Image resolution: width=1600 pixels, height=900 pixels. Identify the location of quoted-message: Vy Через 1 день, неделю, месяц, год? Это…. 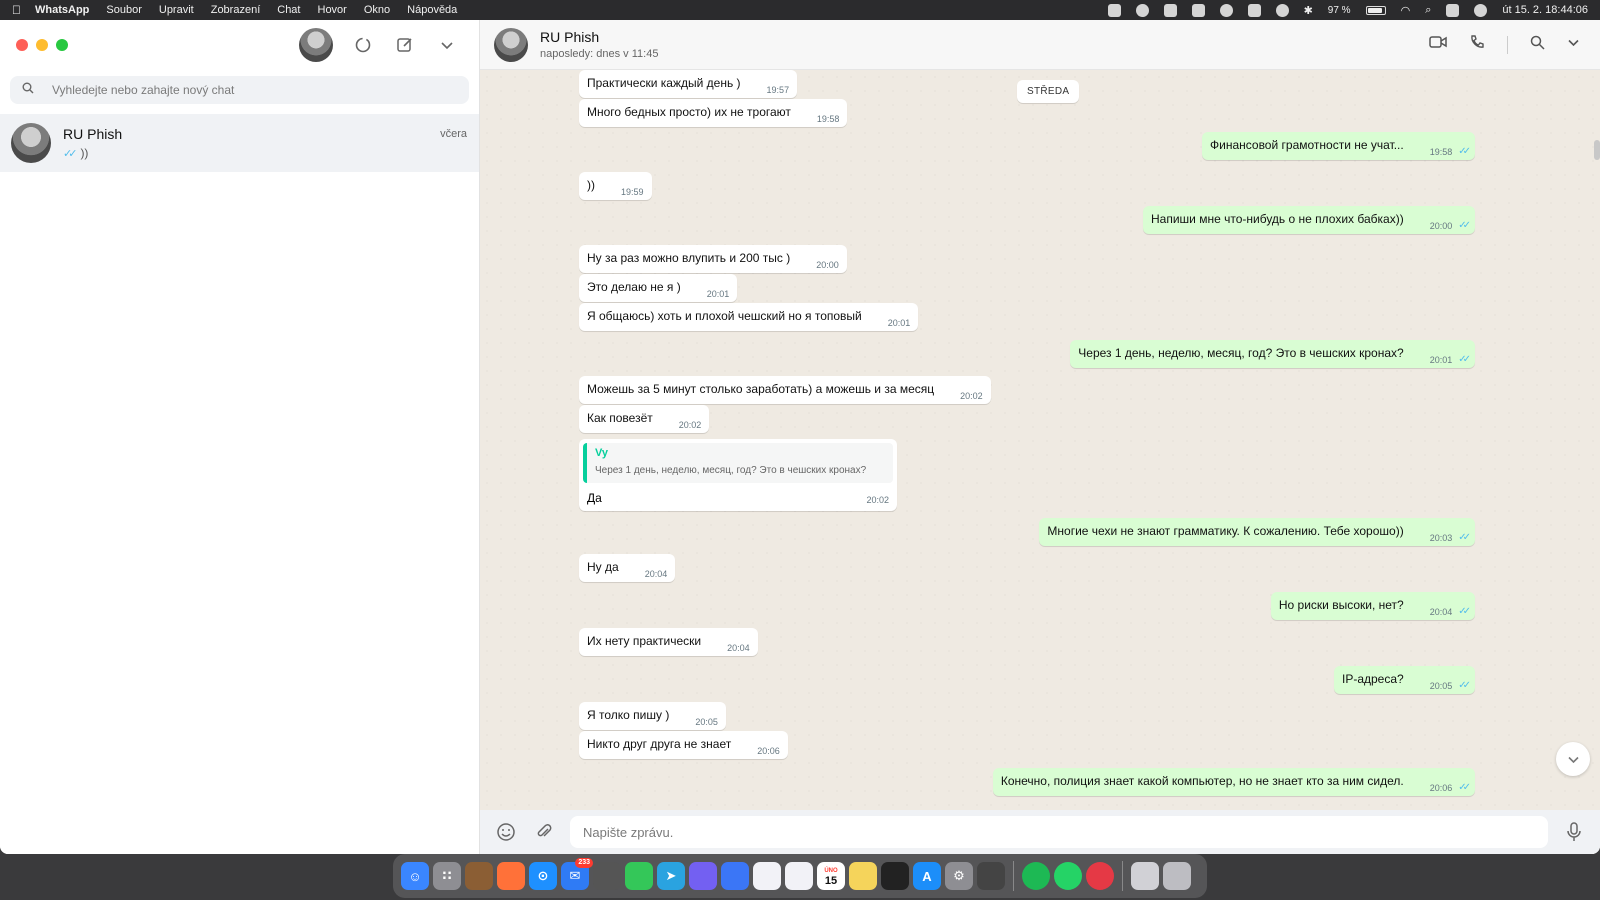
(738, 463).